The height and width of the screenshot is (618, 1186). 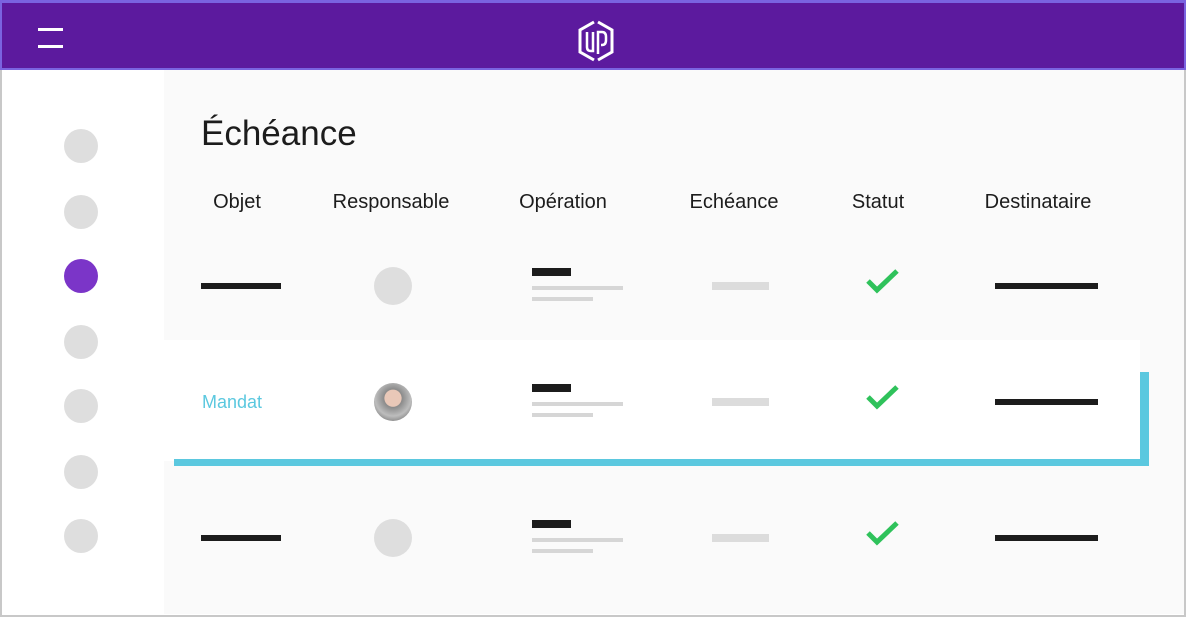 What do you see at coordinates (81, 276) in the screenshot?
I see `sidebar-item-active` at bounding box center [81, 276].